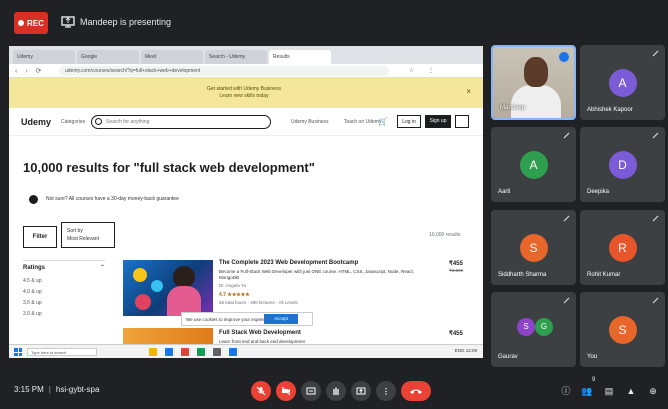 Image resolution: width=668 pixels, height=409 pixels. What do you see at coordinates (462, 121) in the screenshot?
I see `language-icon` at bounding box center [462, 121].